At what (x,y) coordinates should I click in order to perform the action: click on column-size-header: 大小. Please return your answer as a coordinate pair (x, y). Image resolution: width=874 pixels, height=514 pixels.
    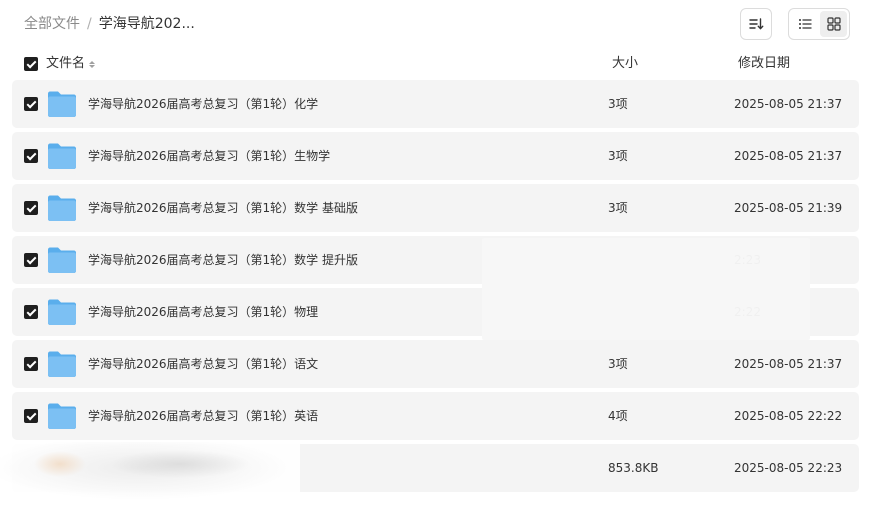
    Looking at the image, I should click on (625, 63).